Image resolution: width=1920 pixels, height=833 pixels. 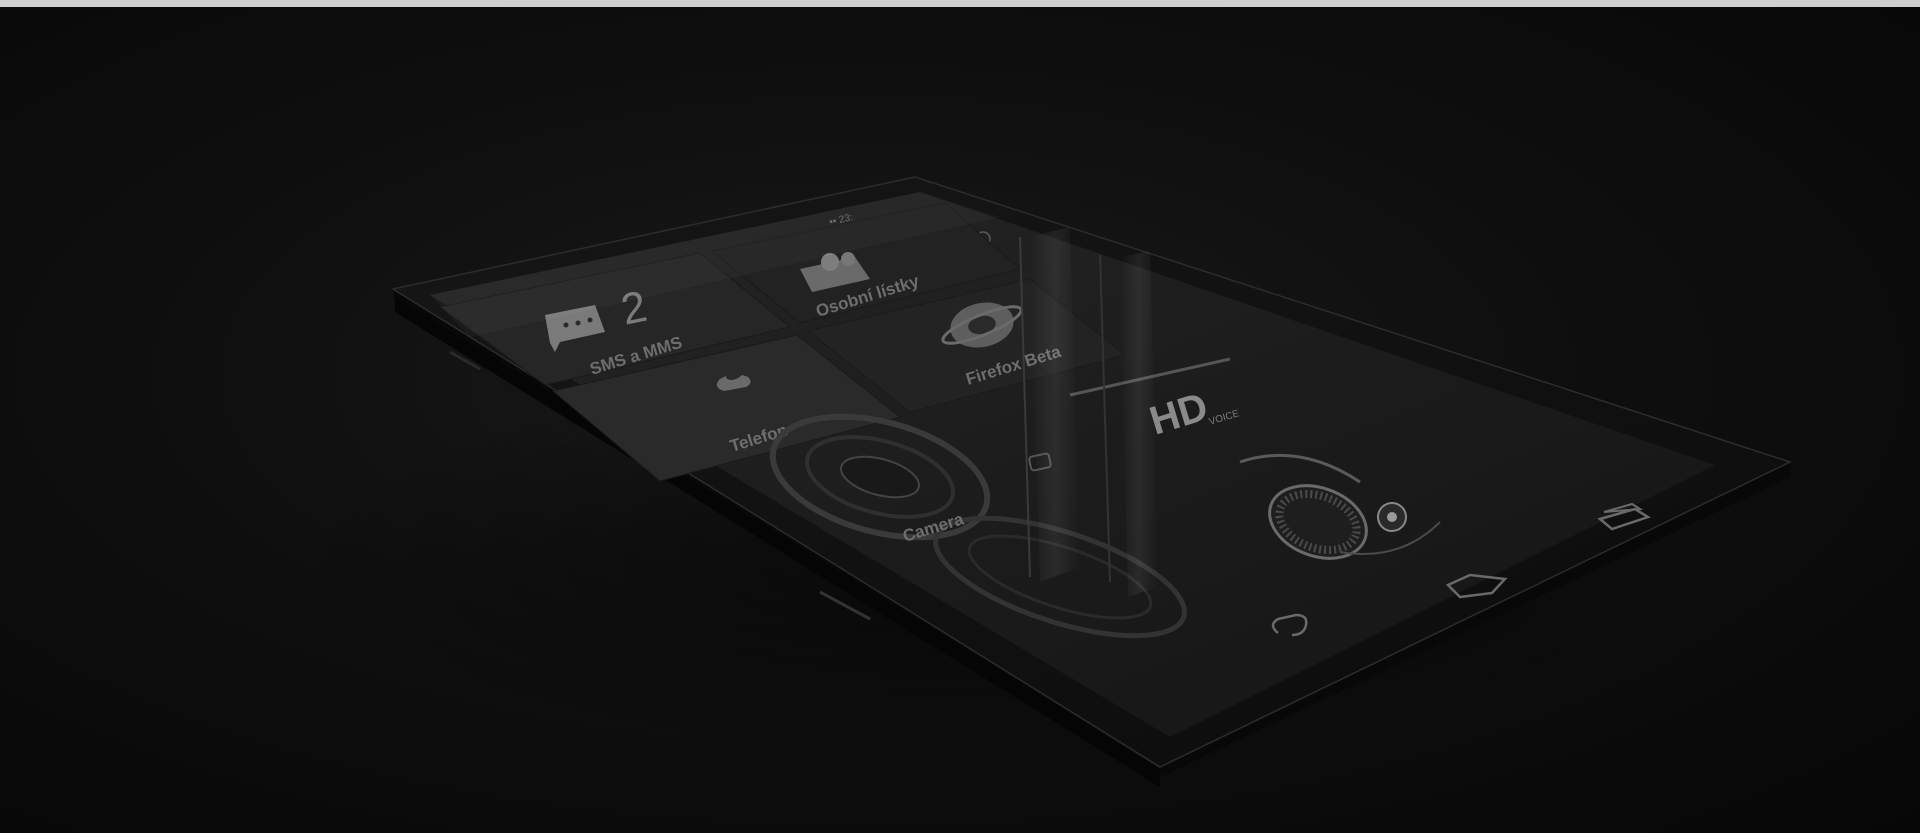 I want to click on top-strip, so click(x=960, y=3).